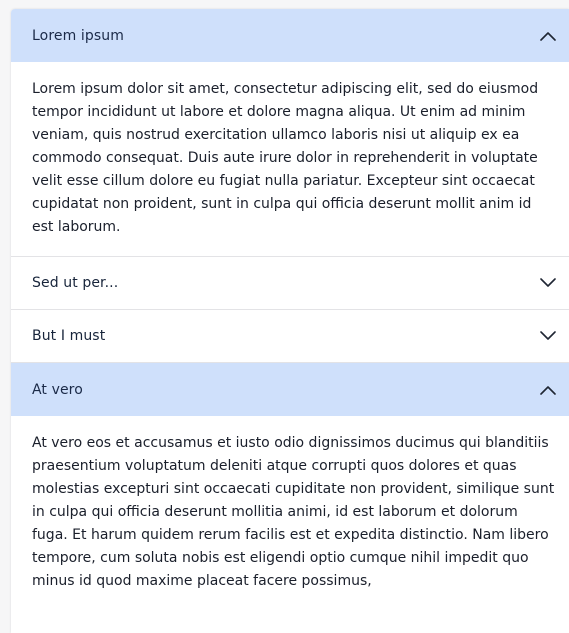 The width and height of the screenshot is (569, 633). I want to click on accordion-title: At vero, so click(57, 389).